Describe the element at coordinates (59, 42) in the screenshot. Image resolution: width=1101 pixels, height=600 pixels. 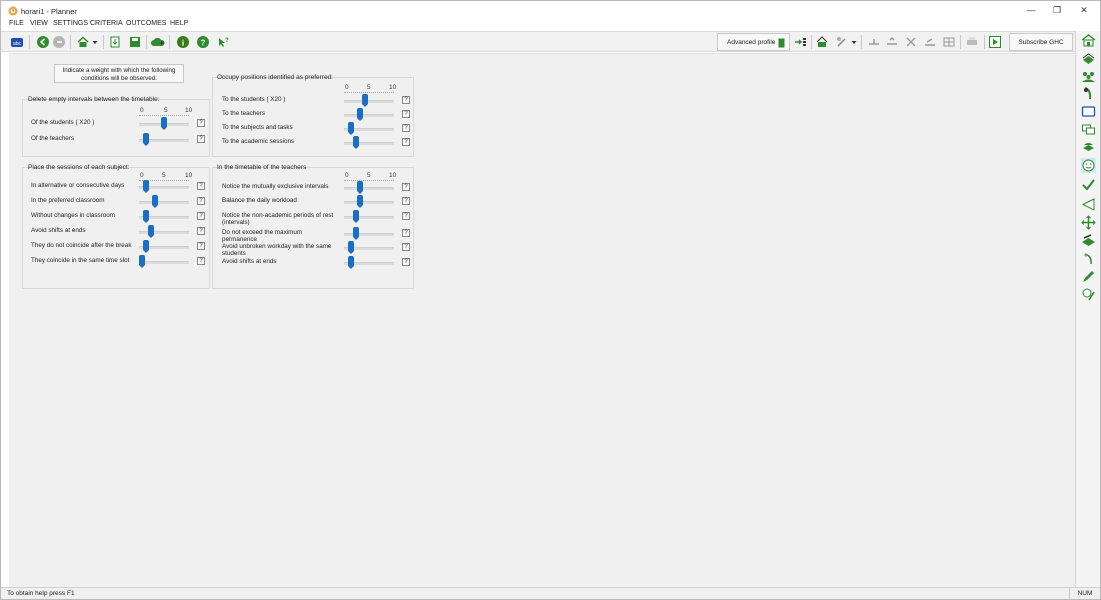
I see `forward-arrow-icon` at that location.